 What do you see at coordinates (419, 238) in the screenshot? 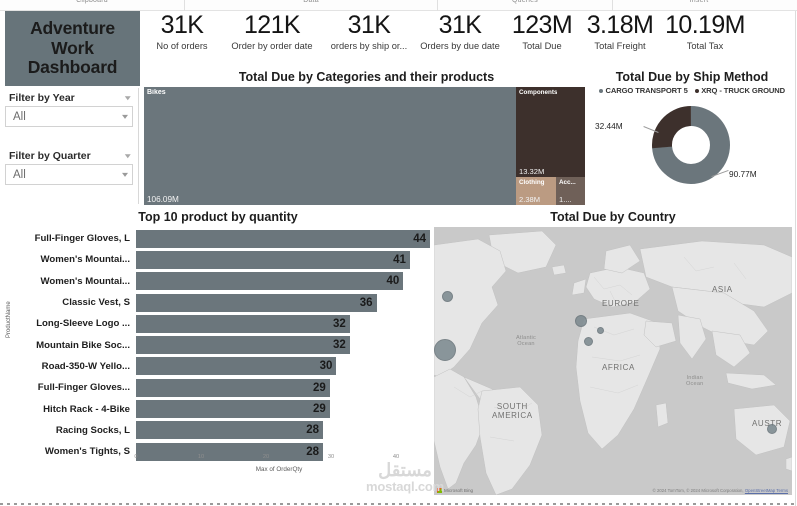
I see `bar-value-label: 44` at bounding box center [419, 238].